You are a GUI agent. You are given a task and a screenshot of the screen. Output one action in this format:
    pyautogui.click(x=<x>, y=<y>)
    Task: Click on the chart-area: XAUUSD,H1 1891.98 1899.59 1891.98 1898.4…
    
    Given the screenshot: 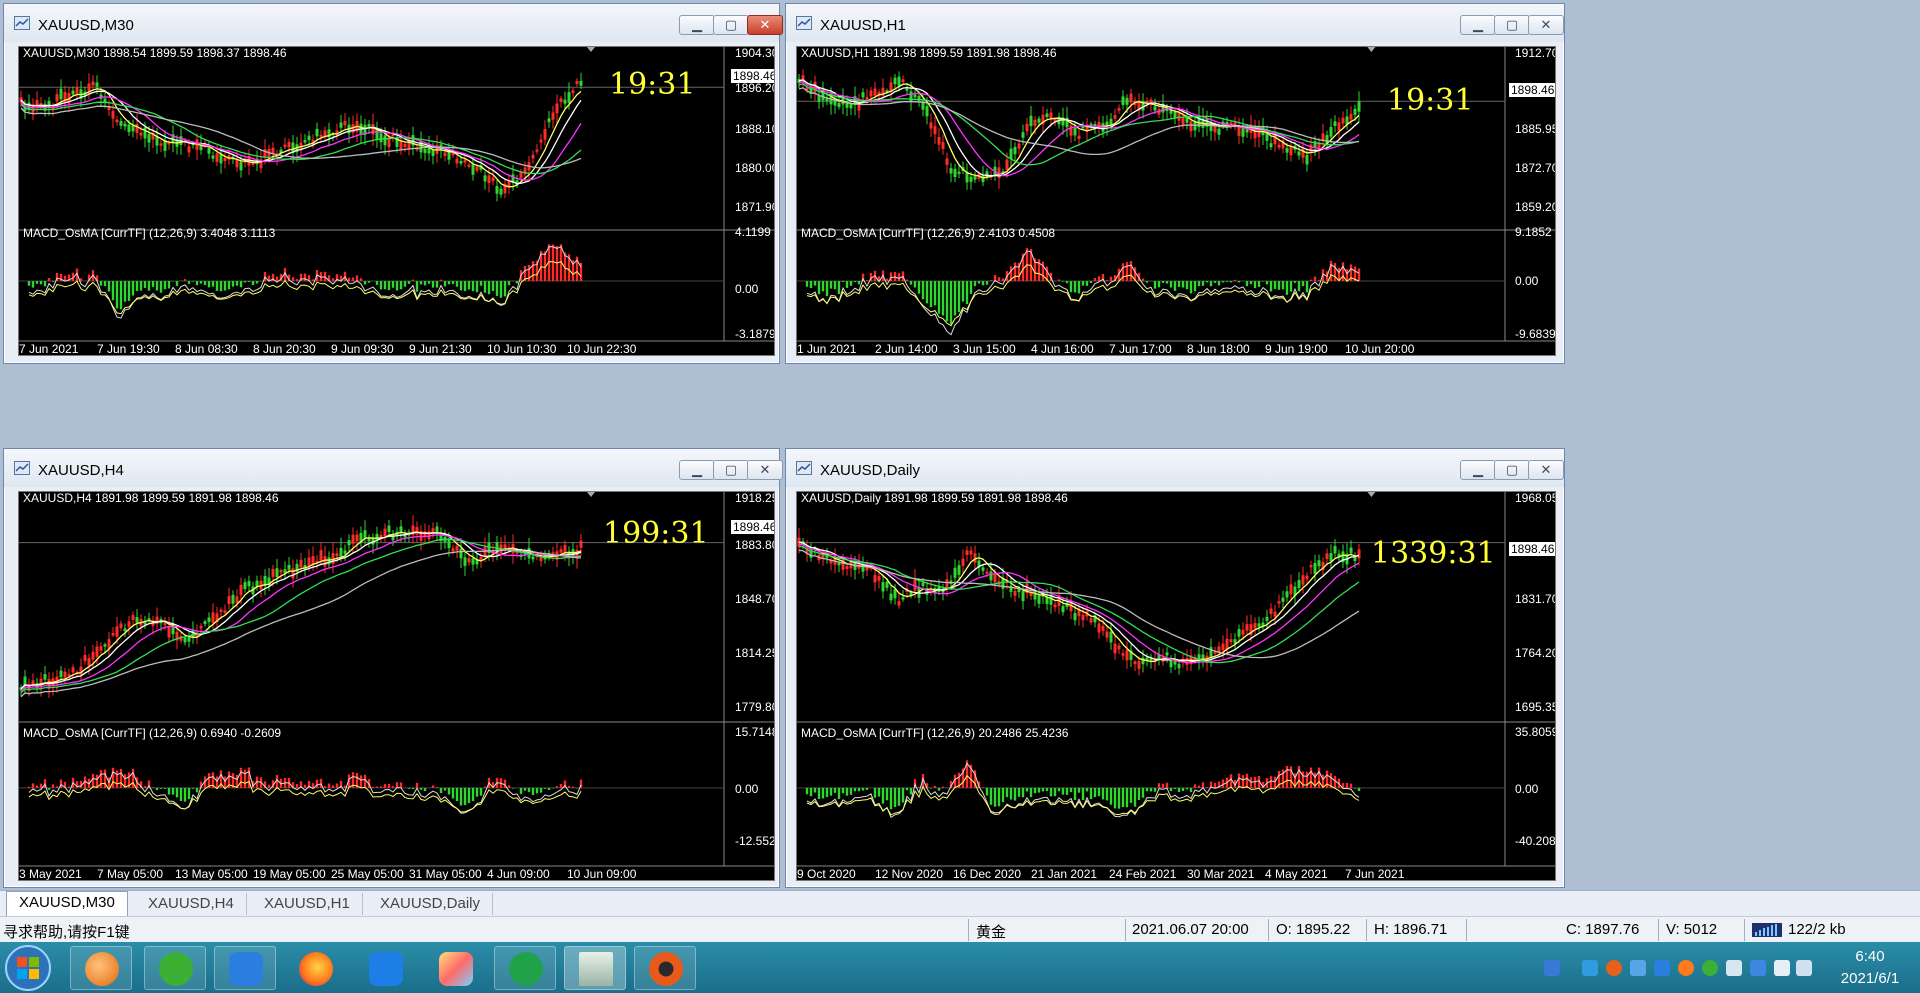 What is the action you would take?
    pyautogui.click(x=1176, y=201)
    